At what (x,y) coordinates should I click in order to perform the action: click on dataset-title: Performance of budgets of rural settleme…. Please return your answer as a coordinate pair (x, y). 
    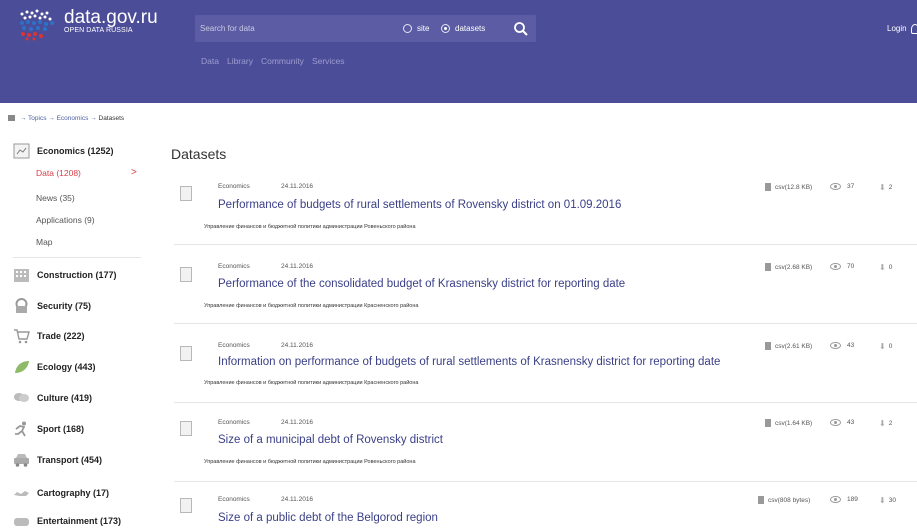
    Looking at the image, I should click on (419, 205).